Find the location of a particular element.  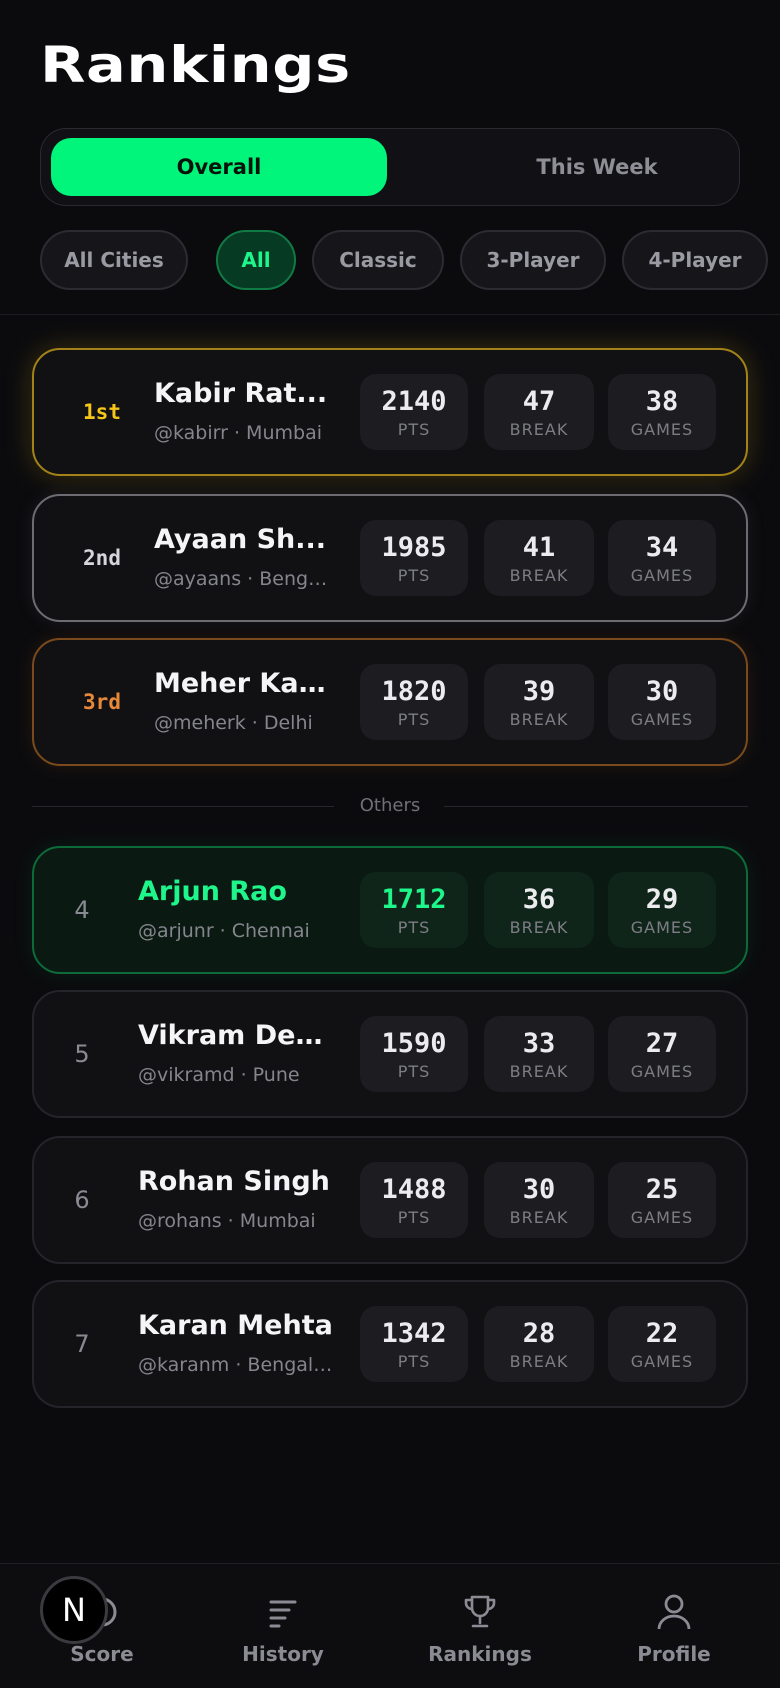

break-value: 41 is located at coordinates (539, 547).